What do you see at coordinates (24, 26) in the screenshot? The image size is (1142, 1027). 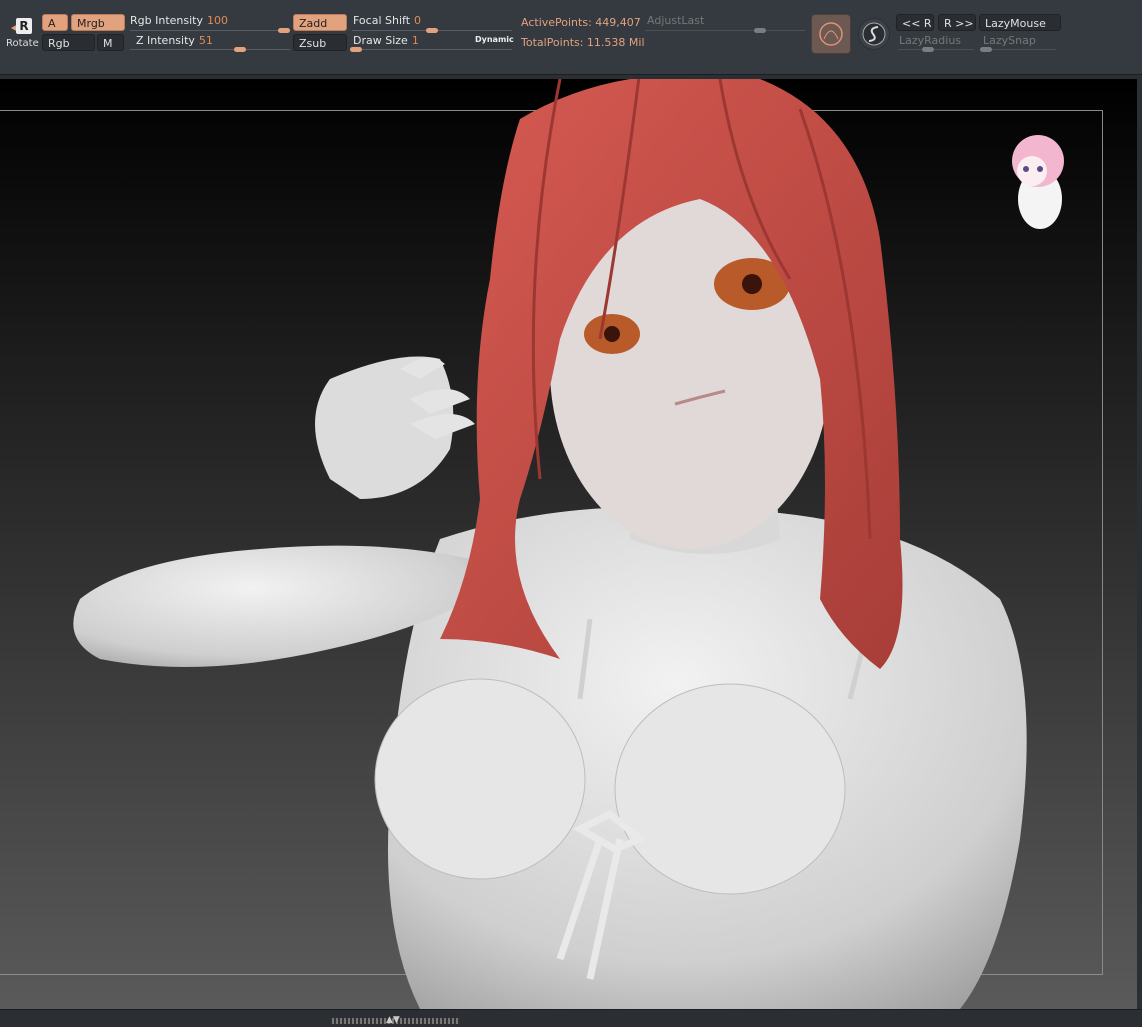 I see `rotate-icon: R` at bounding box center [24, 26].